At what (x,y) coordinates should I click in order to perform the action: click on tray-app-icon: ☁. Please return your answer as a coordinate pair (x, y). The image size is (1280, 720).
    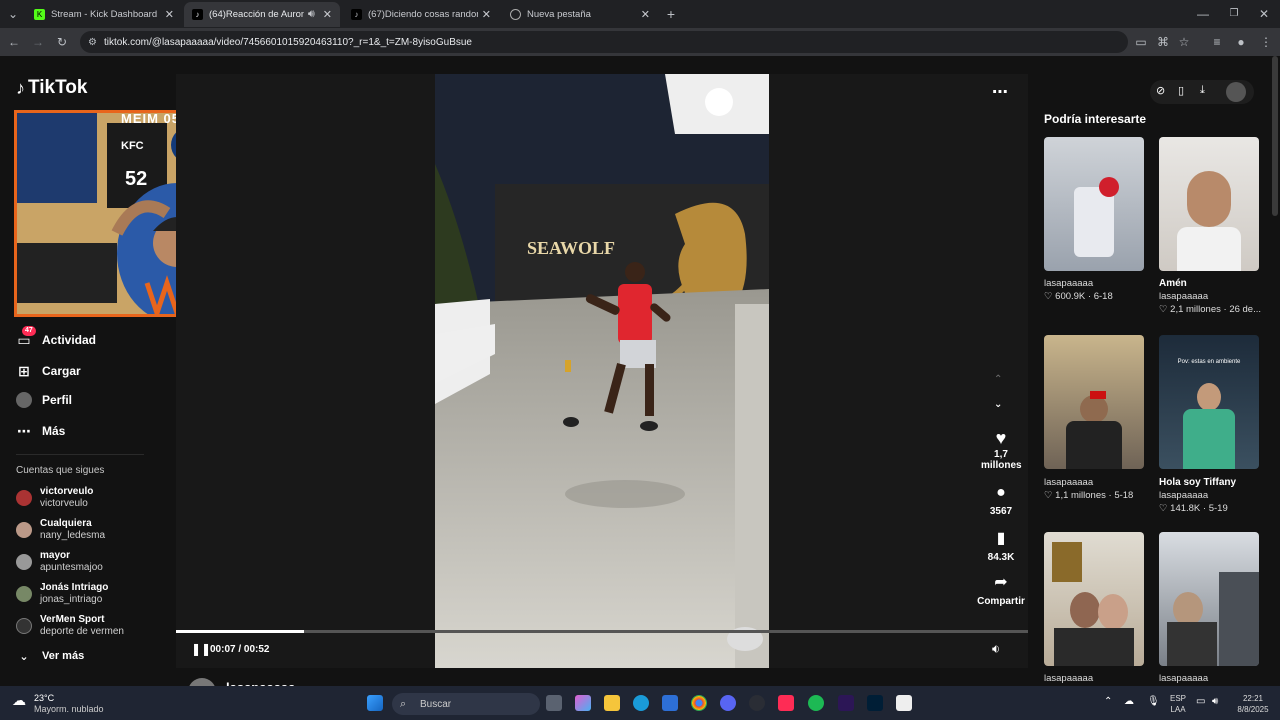
    Looking at the image, I should click on (1129, 701).